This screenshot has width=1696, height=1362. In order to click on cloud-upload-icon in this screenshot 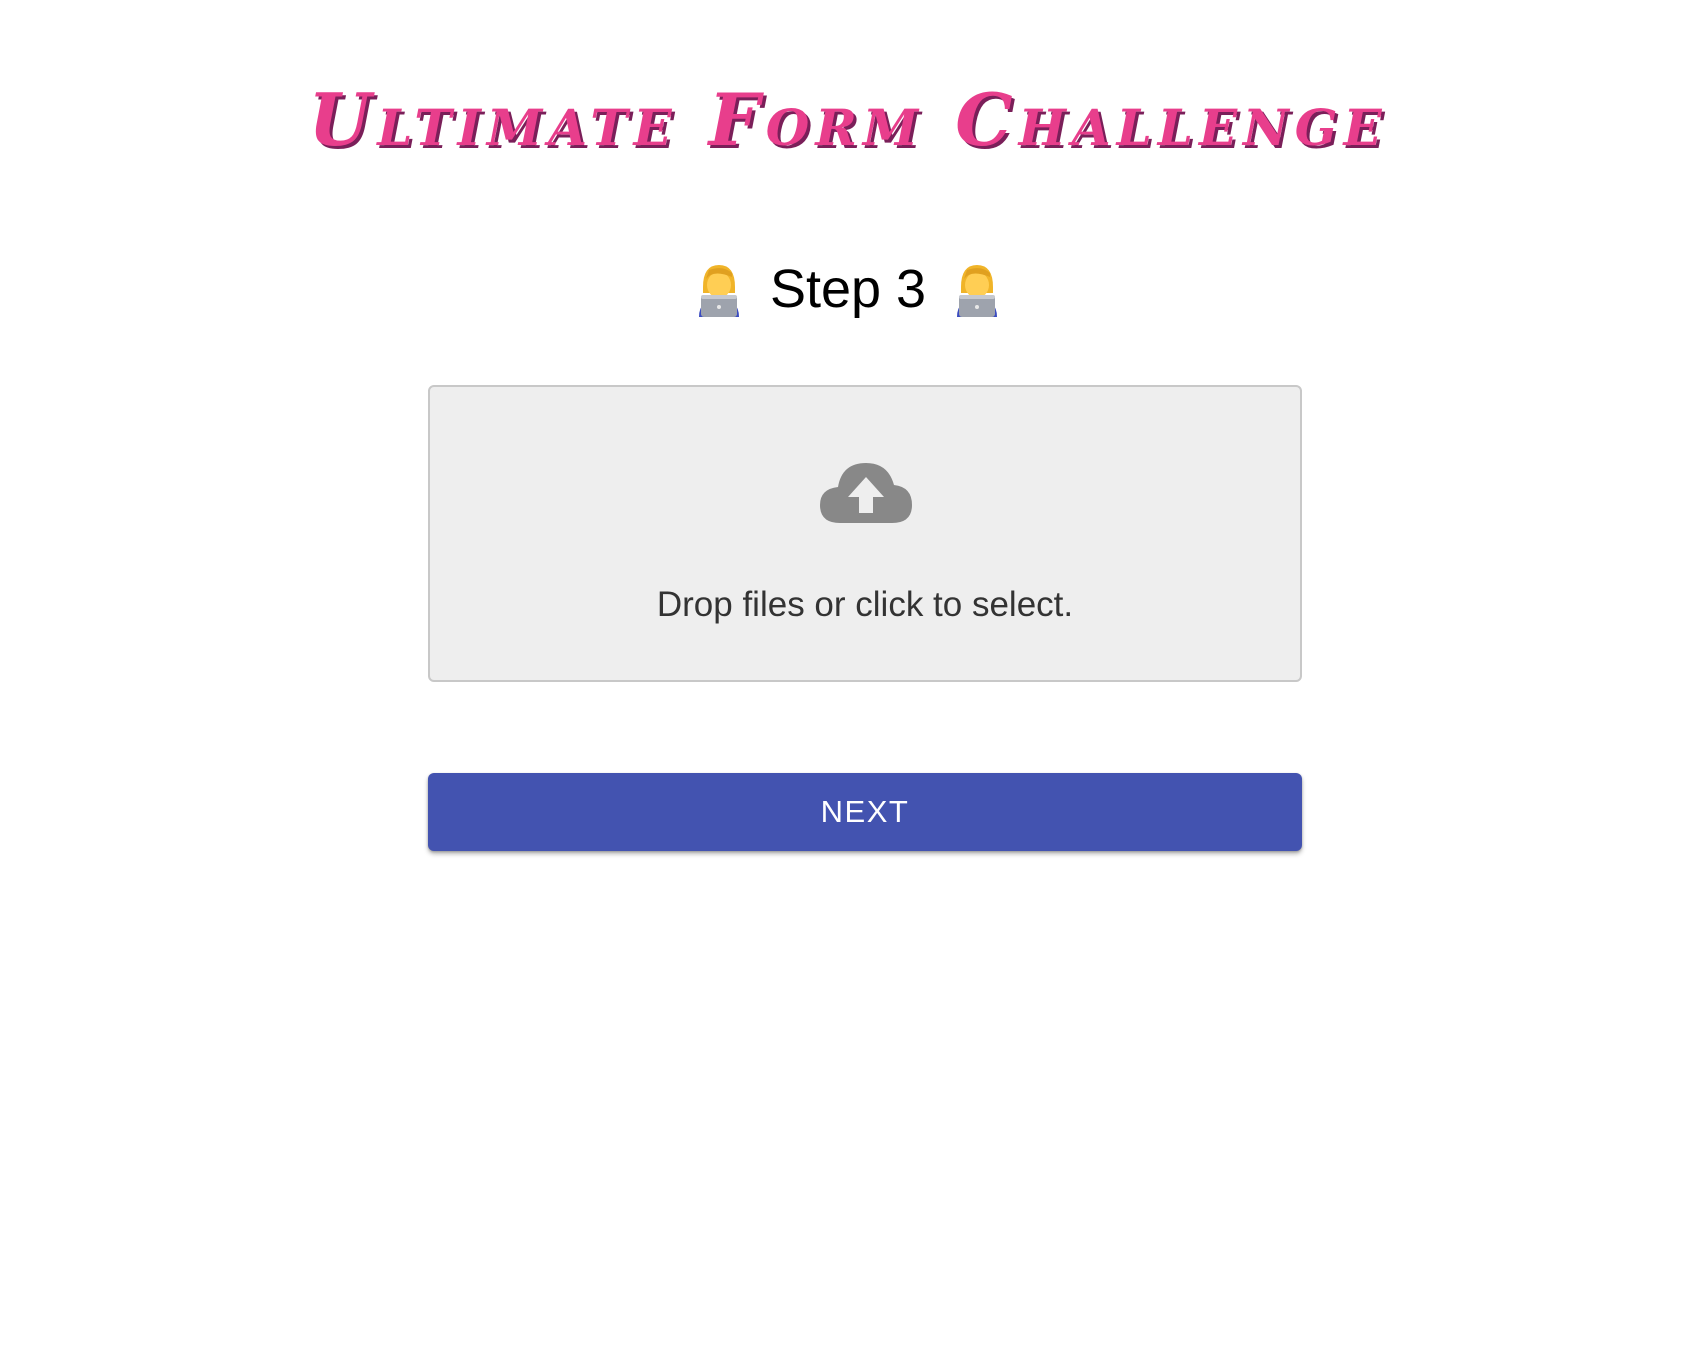, I will do `click(866, 493)`.